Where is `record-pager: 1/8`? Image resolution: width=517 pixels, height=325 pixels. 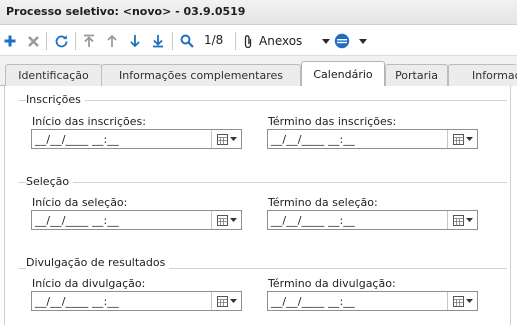 record-pager: 1/8 is located at coordinates (214, 40).